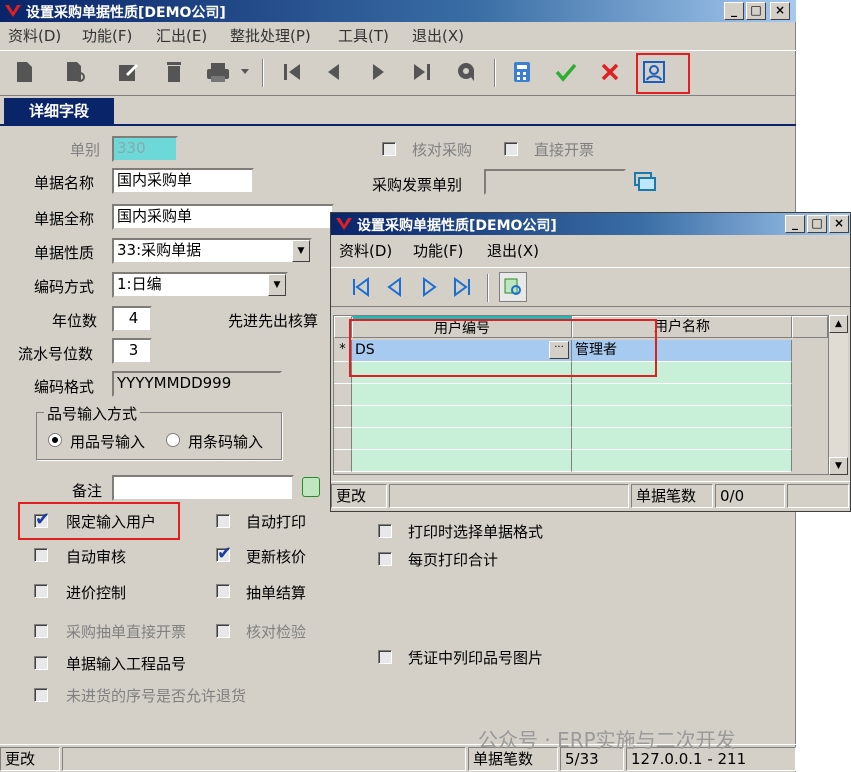  What do you see at coordinates (64, 287) in the screenshot?
I see `code-method-label: 编码方式` at bounding box center [64, 287].